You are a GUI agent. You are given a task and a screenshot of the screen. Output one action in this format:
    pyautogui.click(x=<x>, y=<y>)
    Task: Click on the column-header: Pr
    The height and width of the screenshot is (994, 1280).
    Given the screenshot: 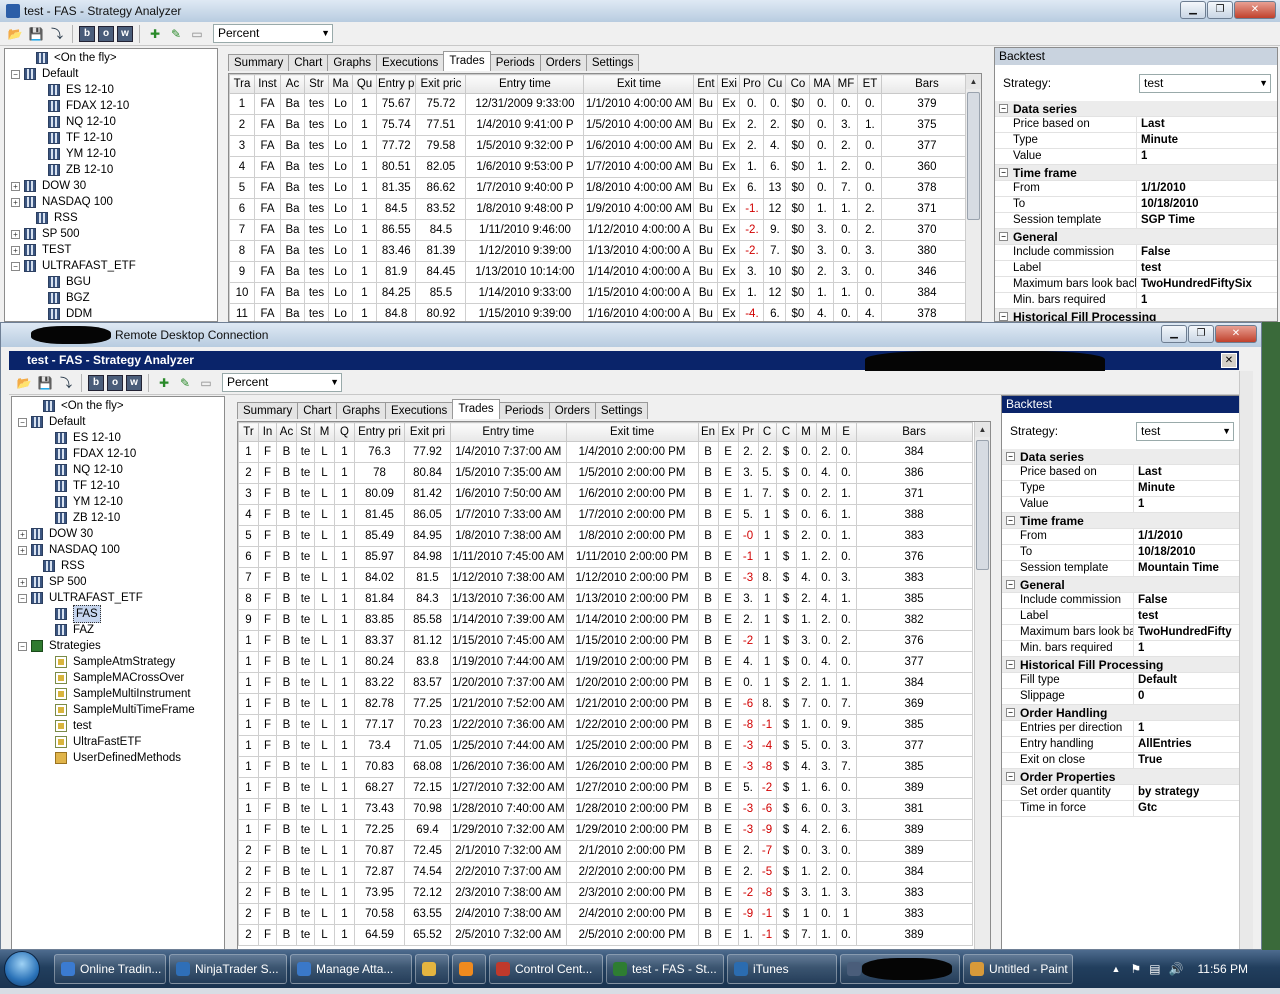 What is the action you would take?
    pyautogui.click(x=748, y=432)
    